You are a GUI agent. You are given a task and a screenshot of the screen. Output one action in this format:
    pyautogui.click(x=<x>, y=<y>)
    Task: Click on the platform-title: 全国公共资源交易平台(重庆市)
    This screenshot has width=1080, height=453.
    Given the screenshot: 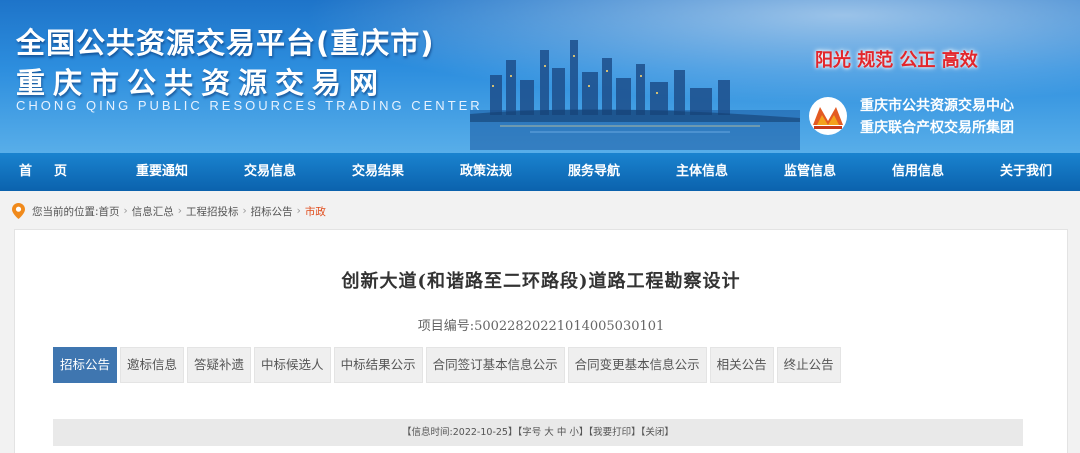 What is the action you would take?
    pyautogui.click(x=225, y=43)
    